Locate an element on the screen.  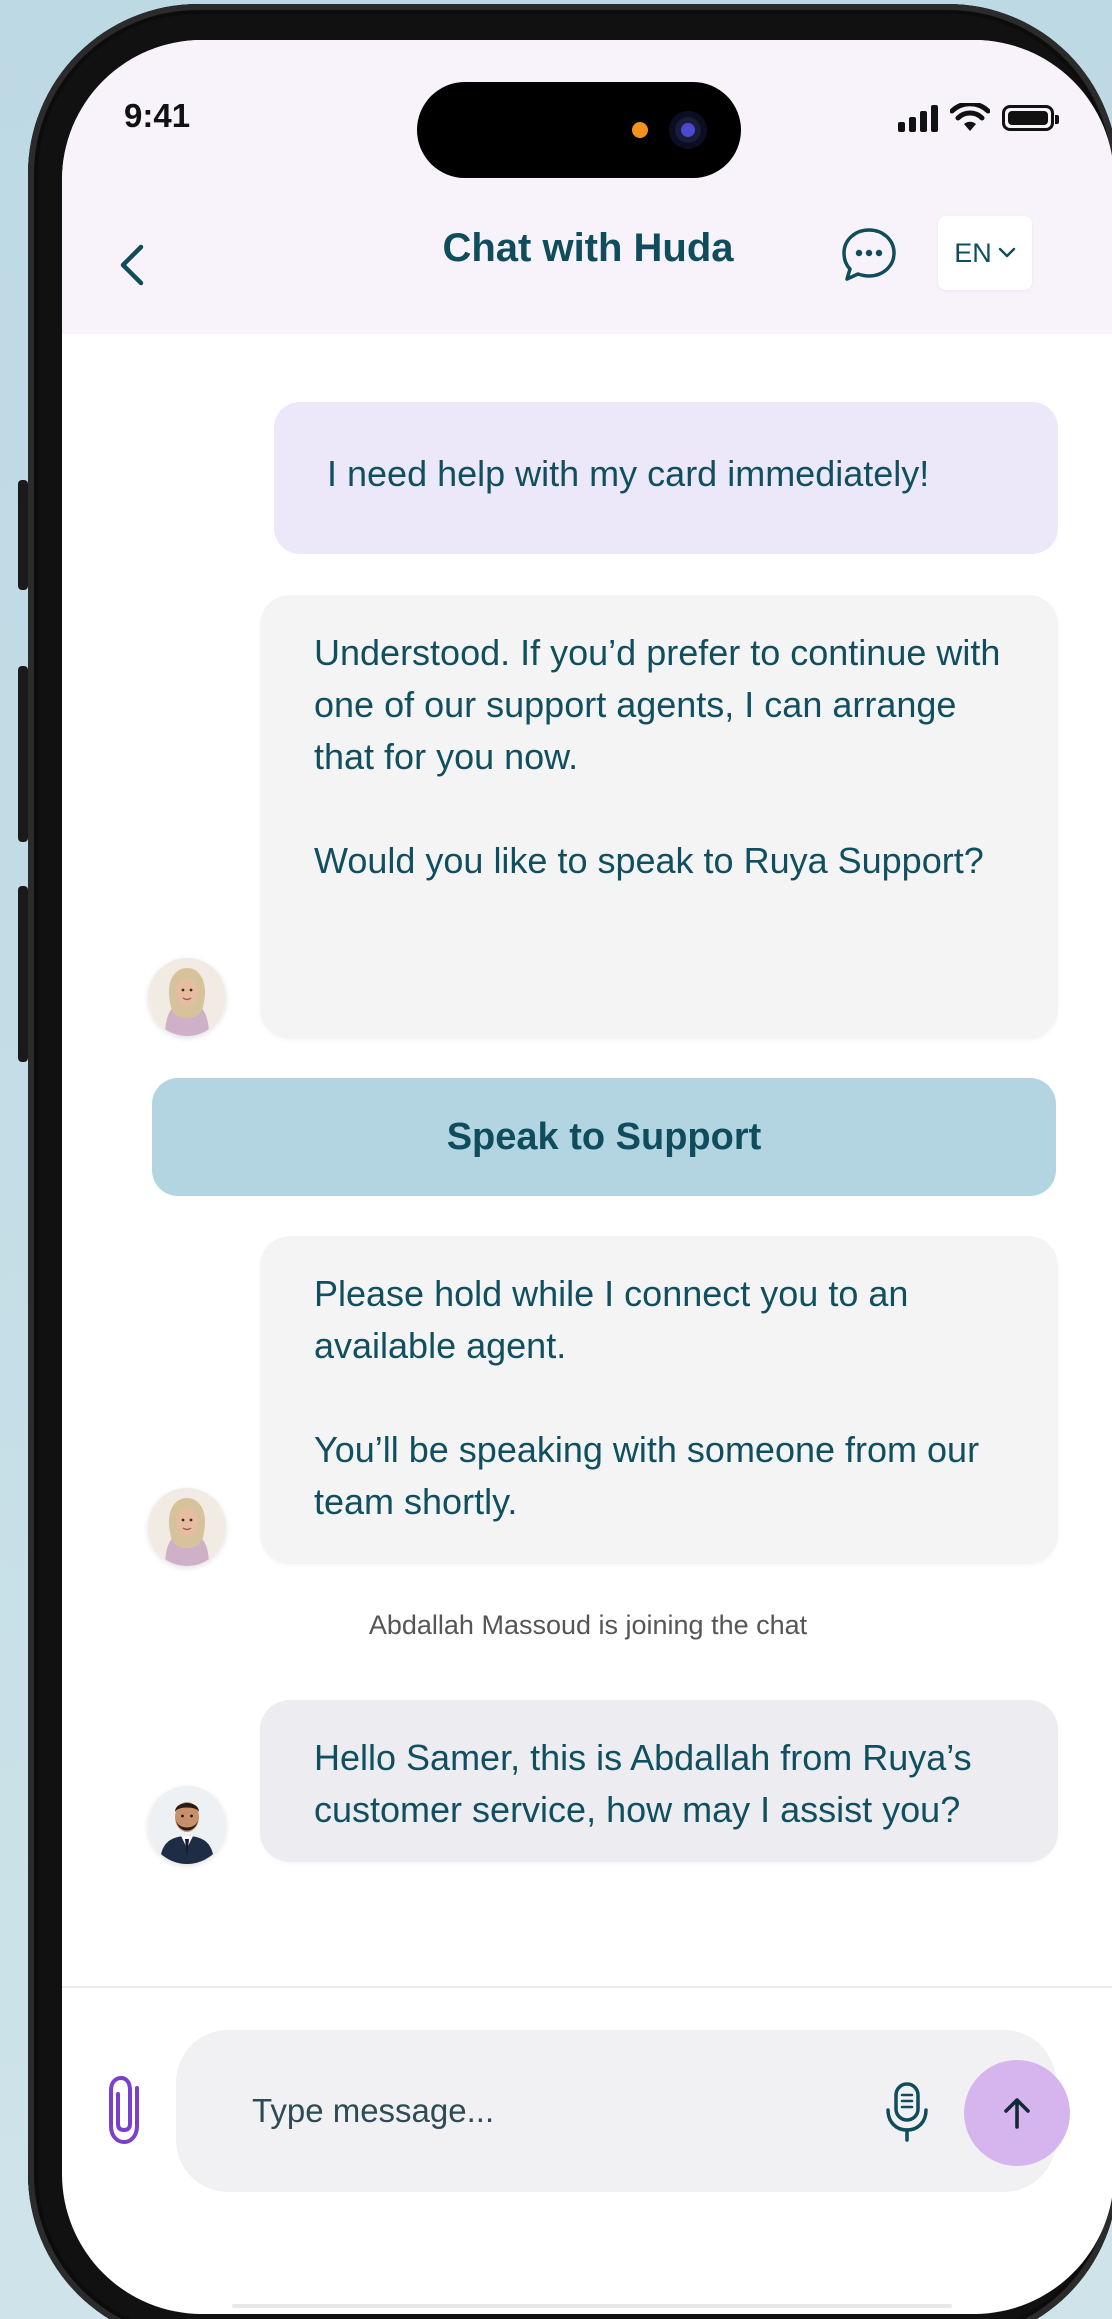
microphone-icon is located at coordinates (907, 2112).